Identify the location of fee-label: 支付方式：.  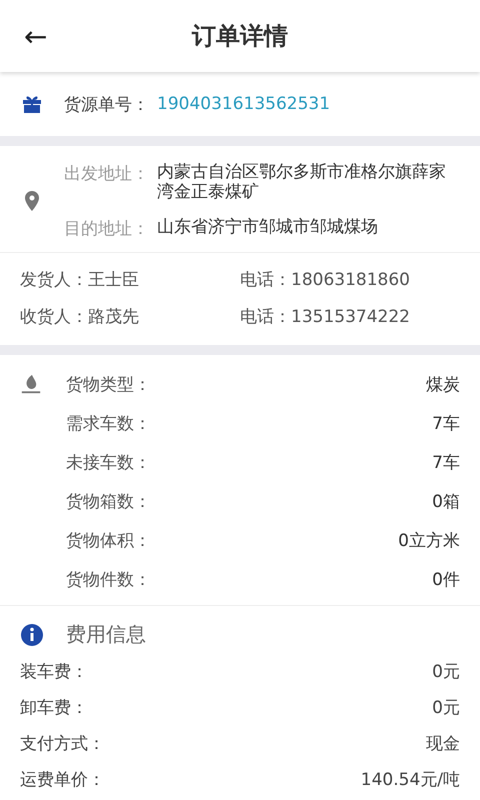
(62, 744).